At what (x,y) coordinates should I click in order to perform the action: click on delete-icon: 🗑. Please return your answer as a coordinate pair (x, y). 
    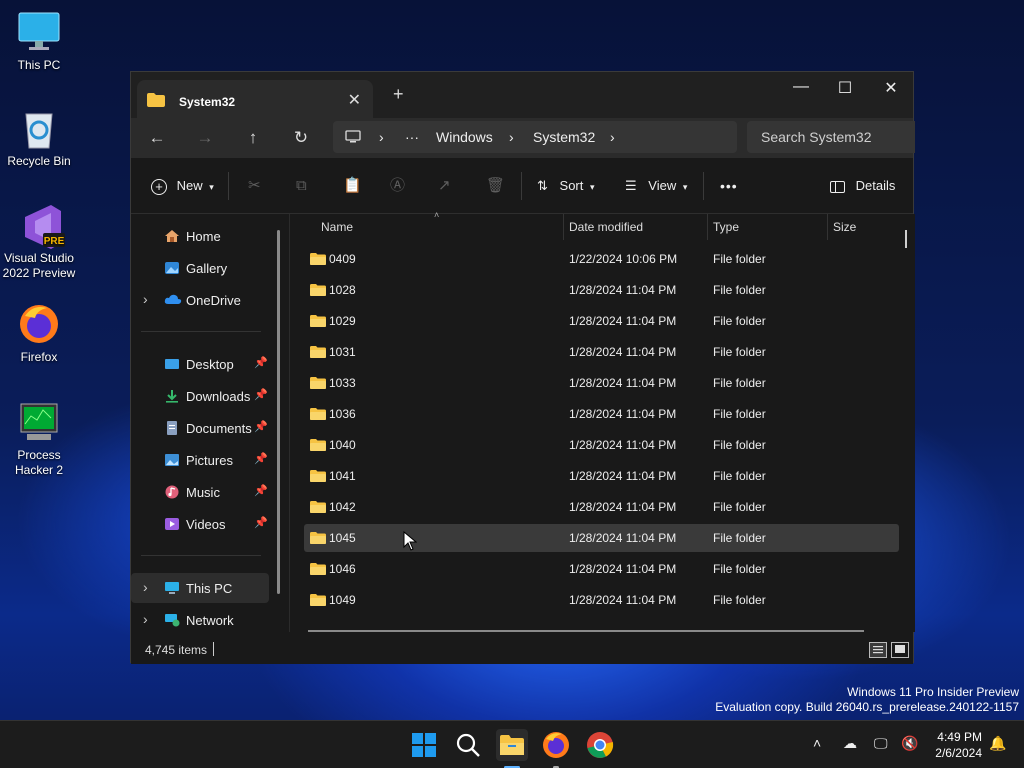
    Looking at the image, I should click on (495, 186).